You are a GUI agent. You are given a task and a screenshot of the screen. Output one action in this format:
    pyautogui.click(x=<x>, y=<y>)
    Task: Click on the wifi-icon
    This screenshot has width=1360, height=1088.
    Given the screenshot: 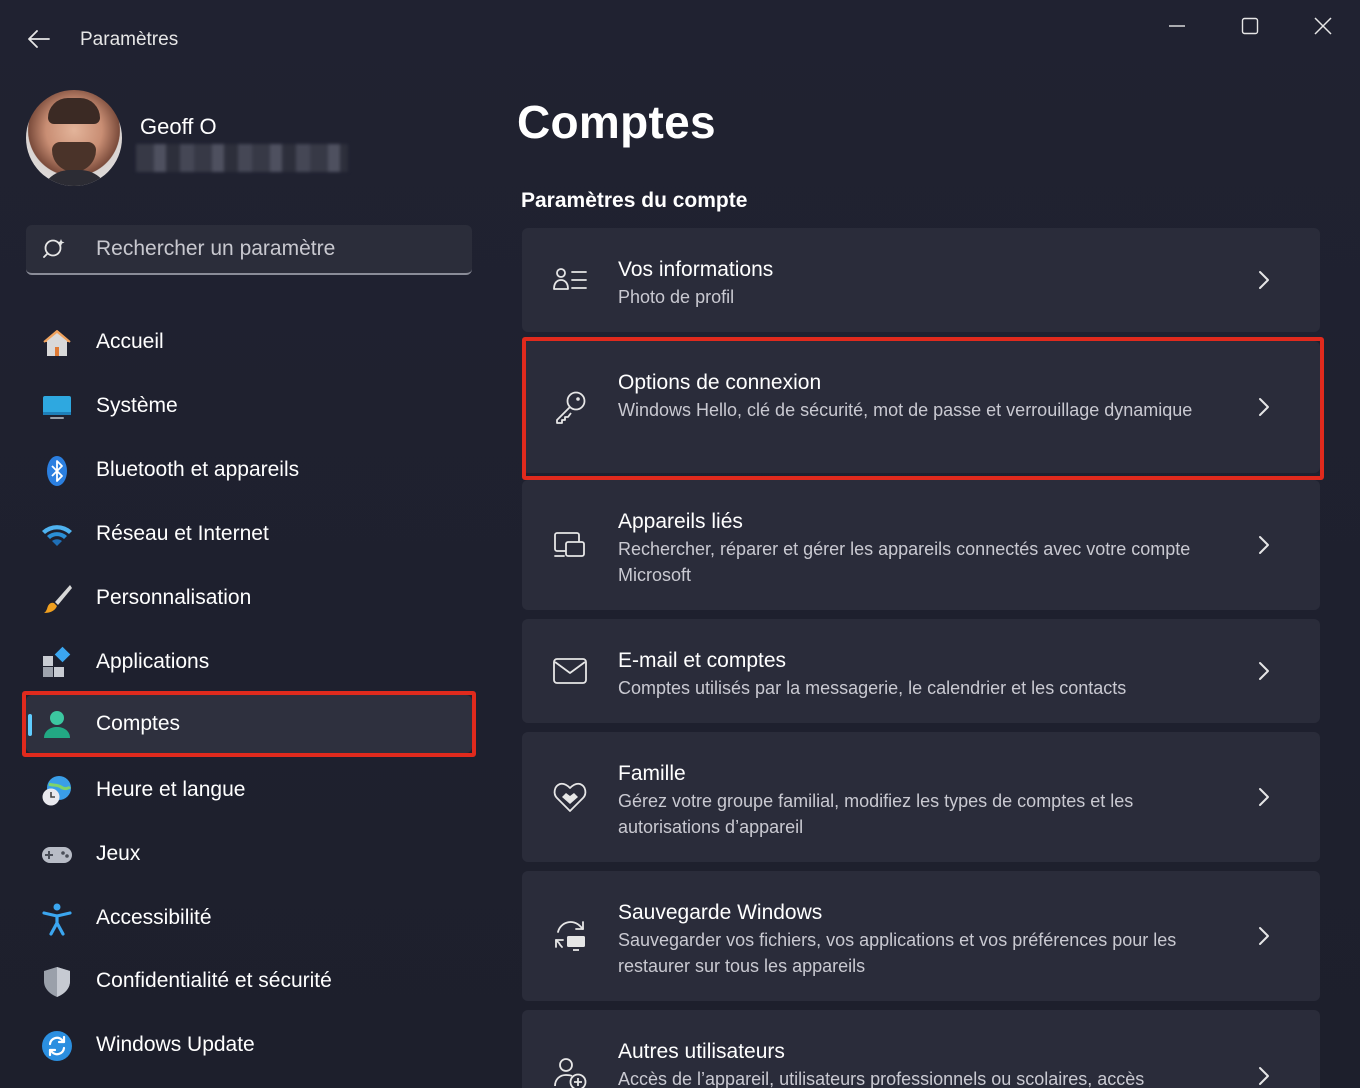 What is the action you would take?
    pyautogui.click(x=57, y=535)
    